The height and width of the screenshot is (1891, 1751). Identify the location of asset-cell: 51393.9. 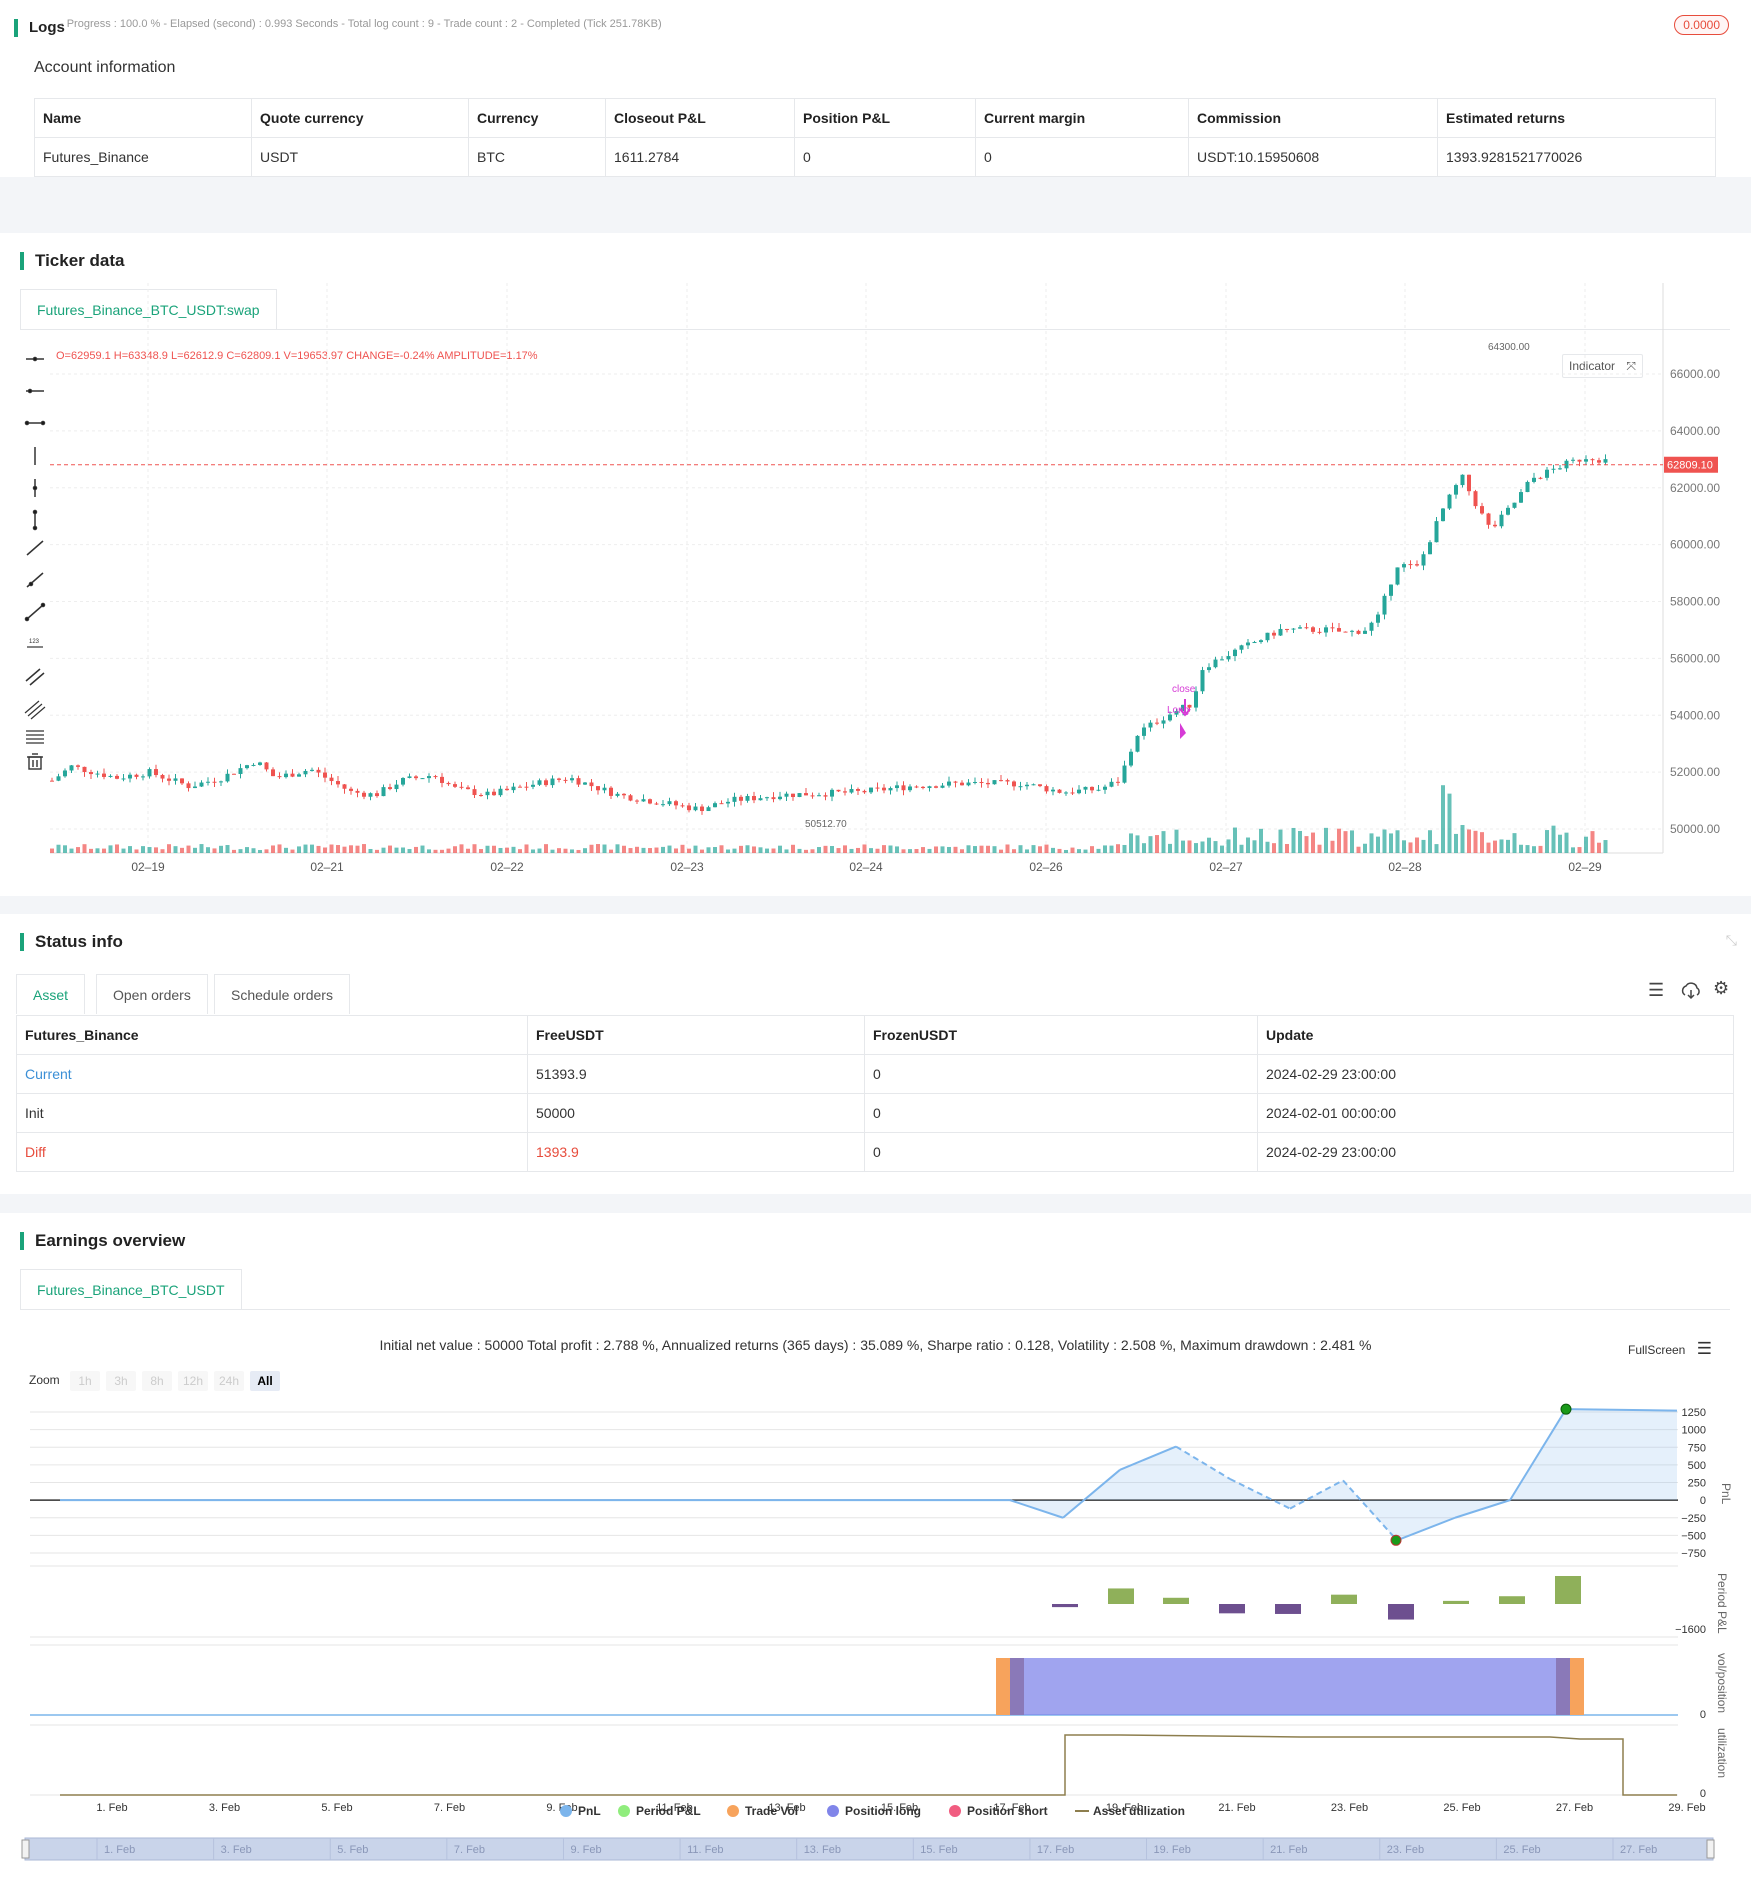
(696, 1074).